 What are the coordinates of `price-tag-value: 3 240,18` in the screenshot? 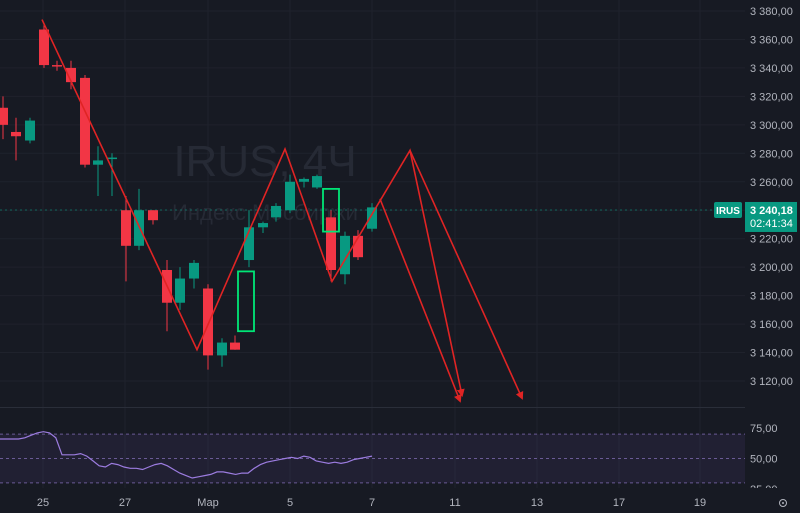 It's located at (771, 211).